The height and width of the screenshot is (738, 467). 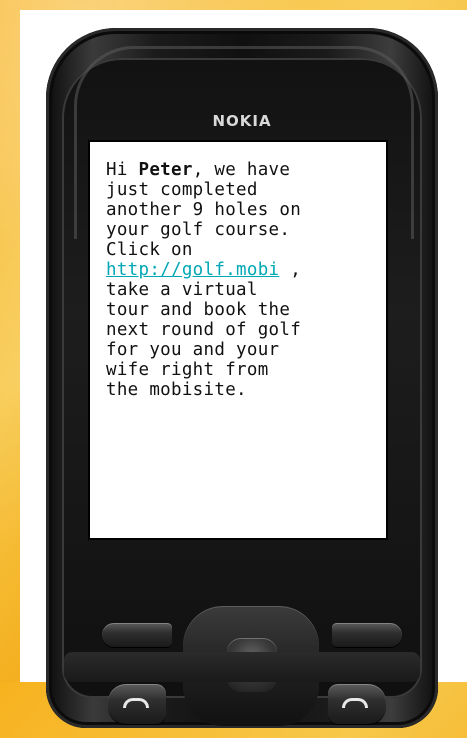 I want to click on message-line: Hi Peter, we have, so click(x=240, y=170).